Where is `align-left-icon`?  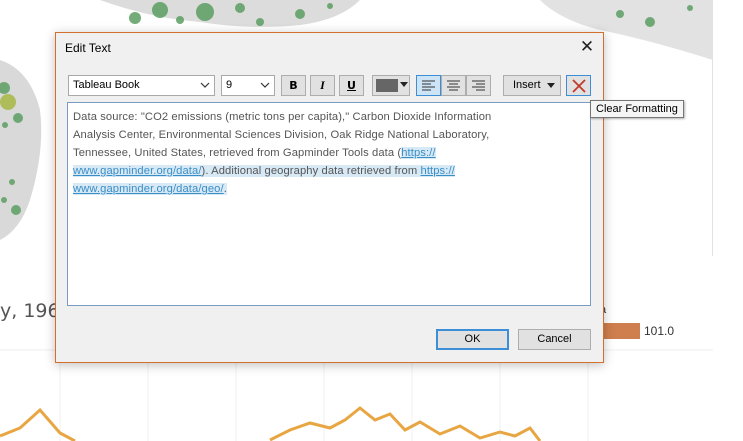
align-left-icon is located at coordinates (428, 85).